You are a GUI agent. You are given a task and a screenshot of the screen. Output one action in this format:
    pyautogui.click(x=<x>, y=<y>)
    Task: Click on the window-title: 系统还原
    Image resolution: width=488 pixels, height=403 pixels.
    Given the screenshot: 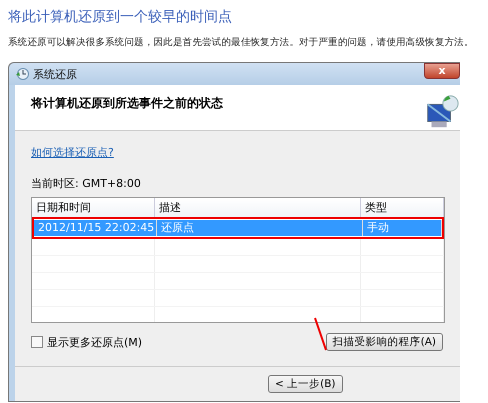 What is the action you would take?
    pyautogui.click(x=55, y=74)
    